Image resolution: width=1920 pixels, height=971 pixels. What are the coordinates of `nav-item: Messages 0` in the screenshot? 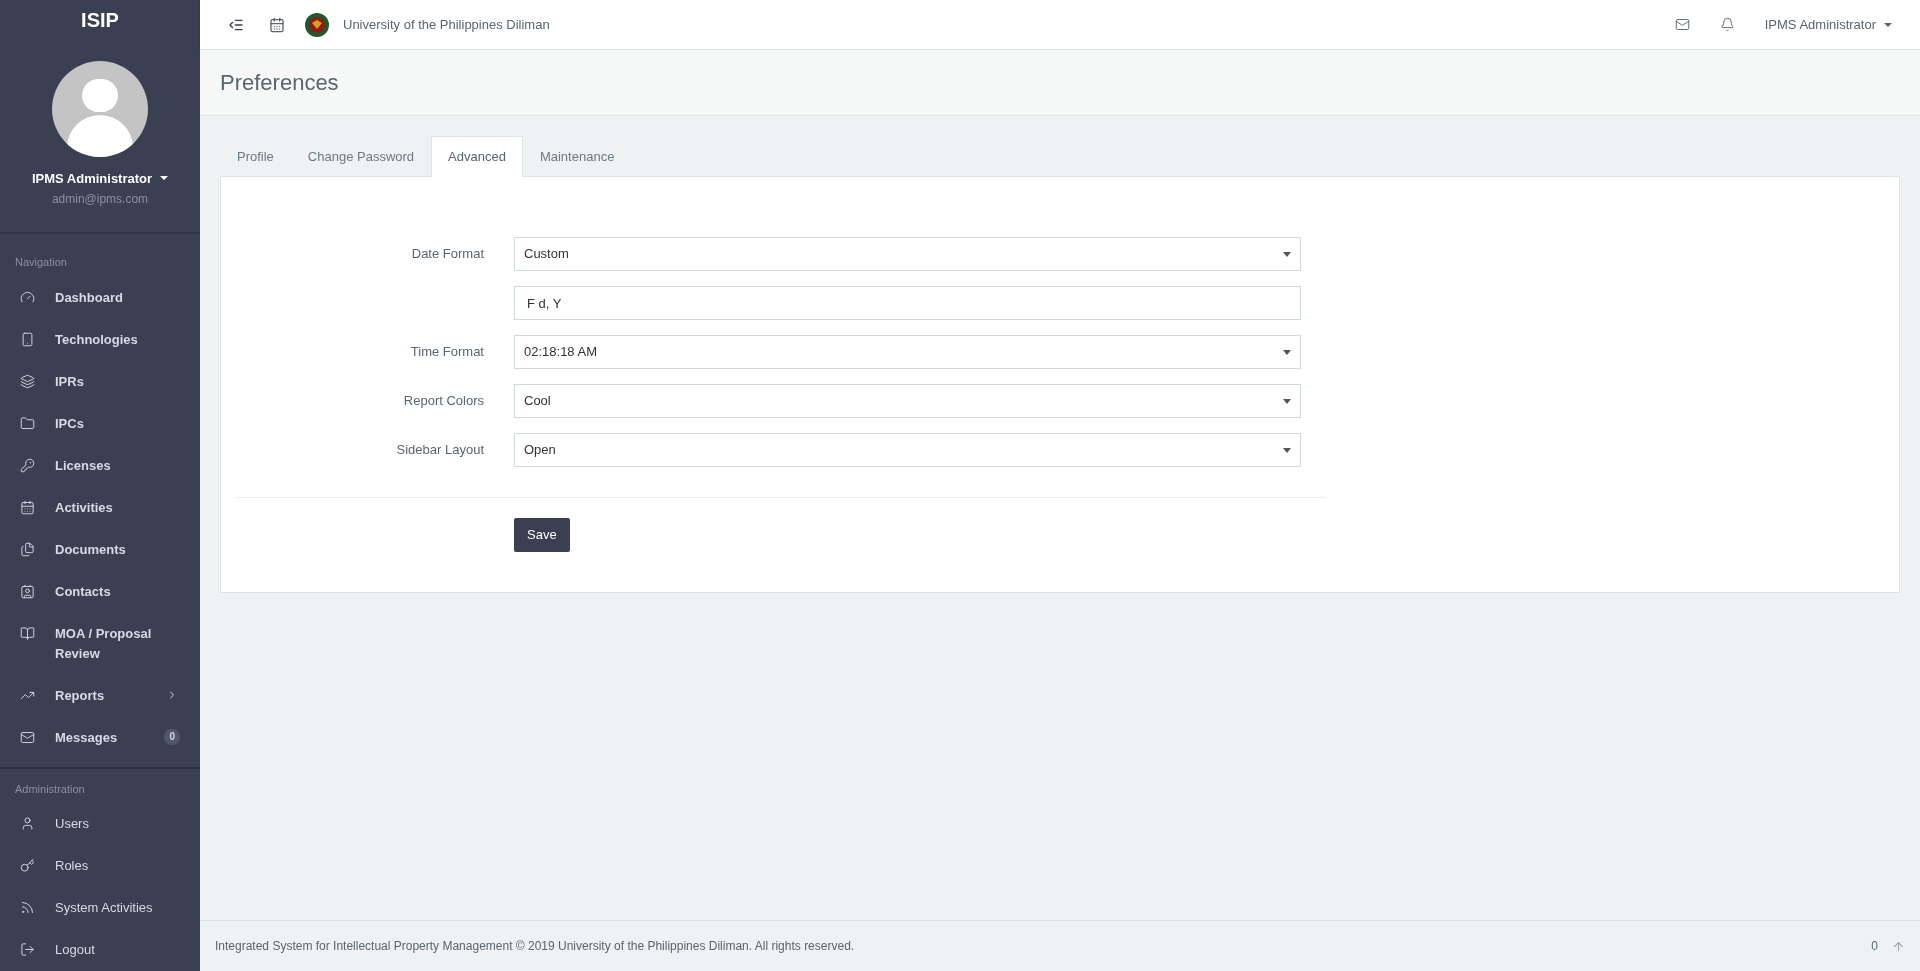 It's located at (100, 737).